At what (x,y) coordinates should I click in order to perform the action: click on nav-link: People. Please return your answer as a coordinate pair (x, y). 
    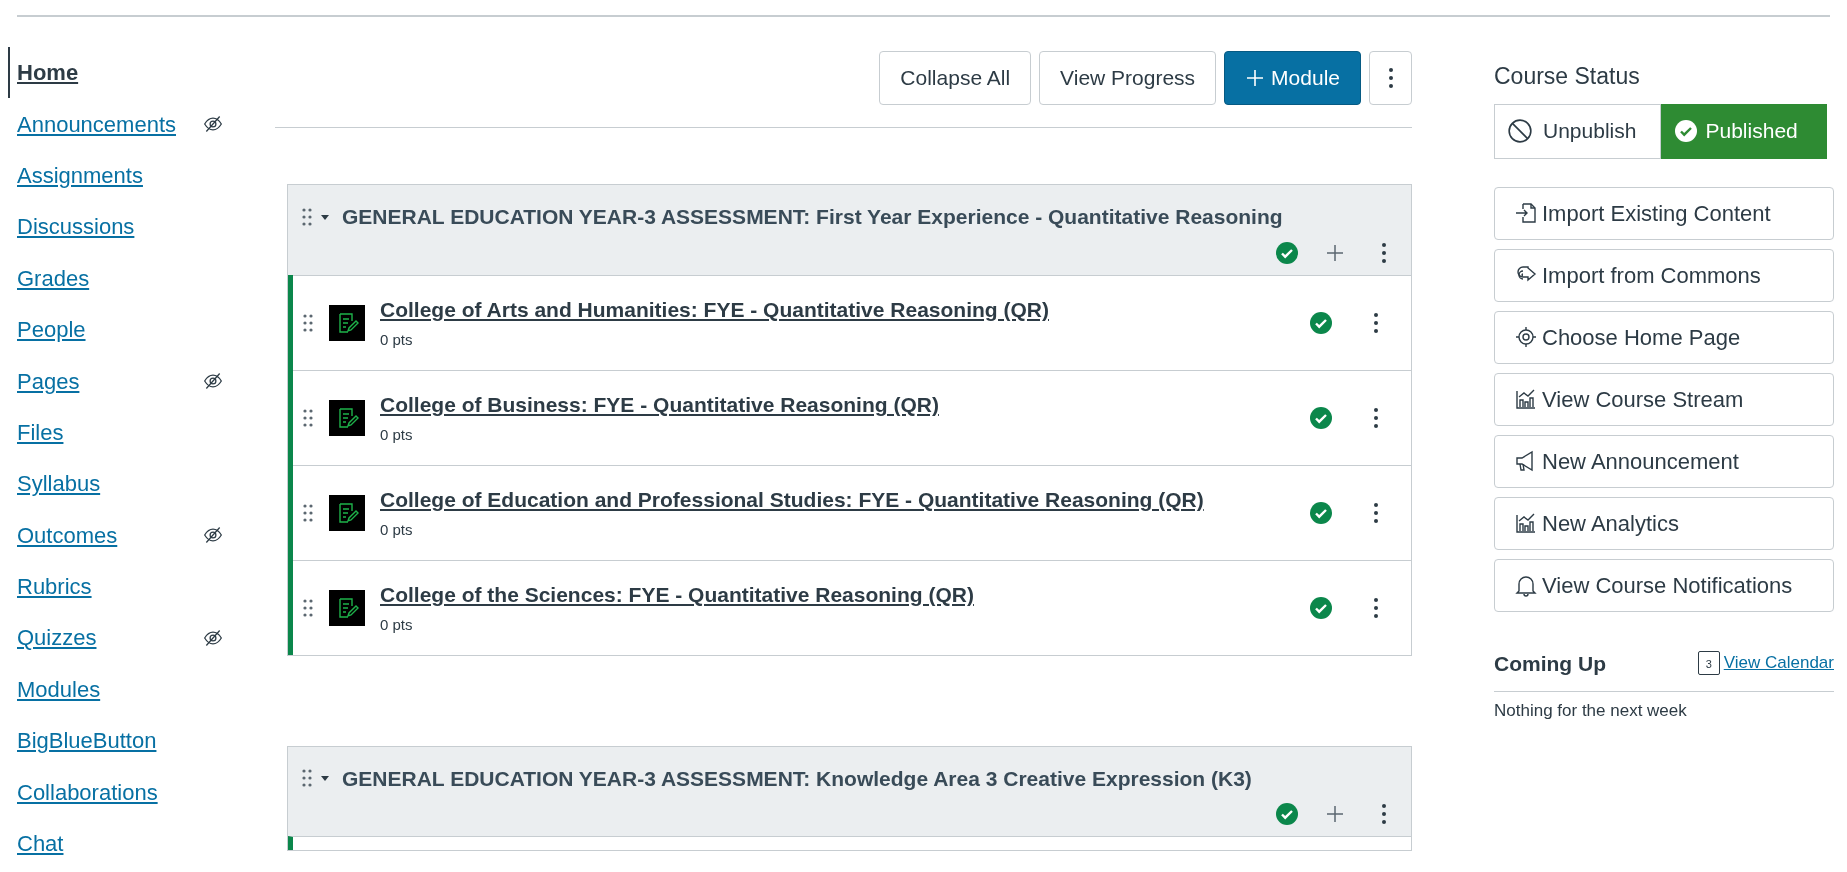
    Looking at the image, I should click on (48, 330).